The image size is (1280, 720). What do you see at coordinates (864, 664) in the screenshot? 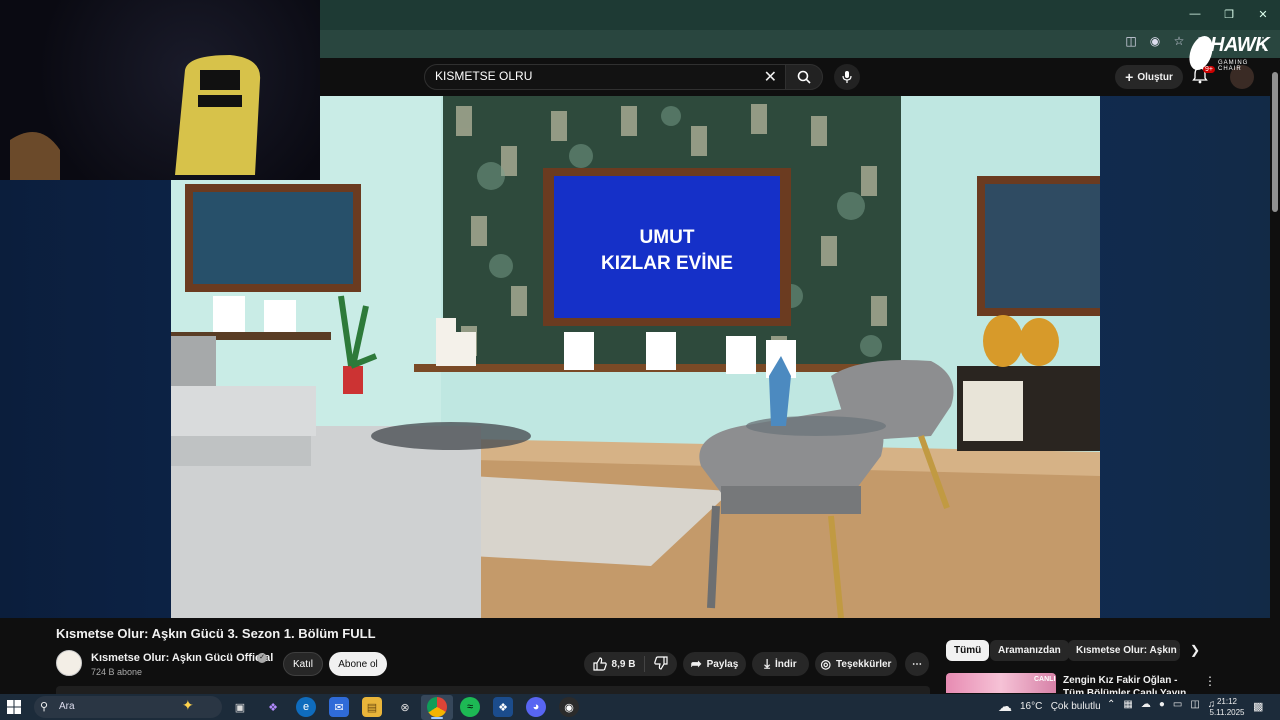
I see `thanks-label: Teşekkürler` at bounding box center [864, 664].